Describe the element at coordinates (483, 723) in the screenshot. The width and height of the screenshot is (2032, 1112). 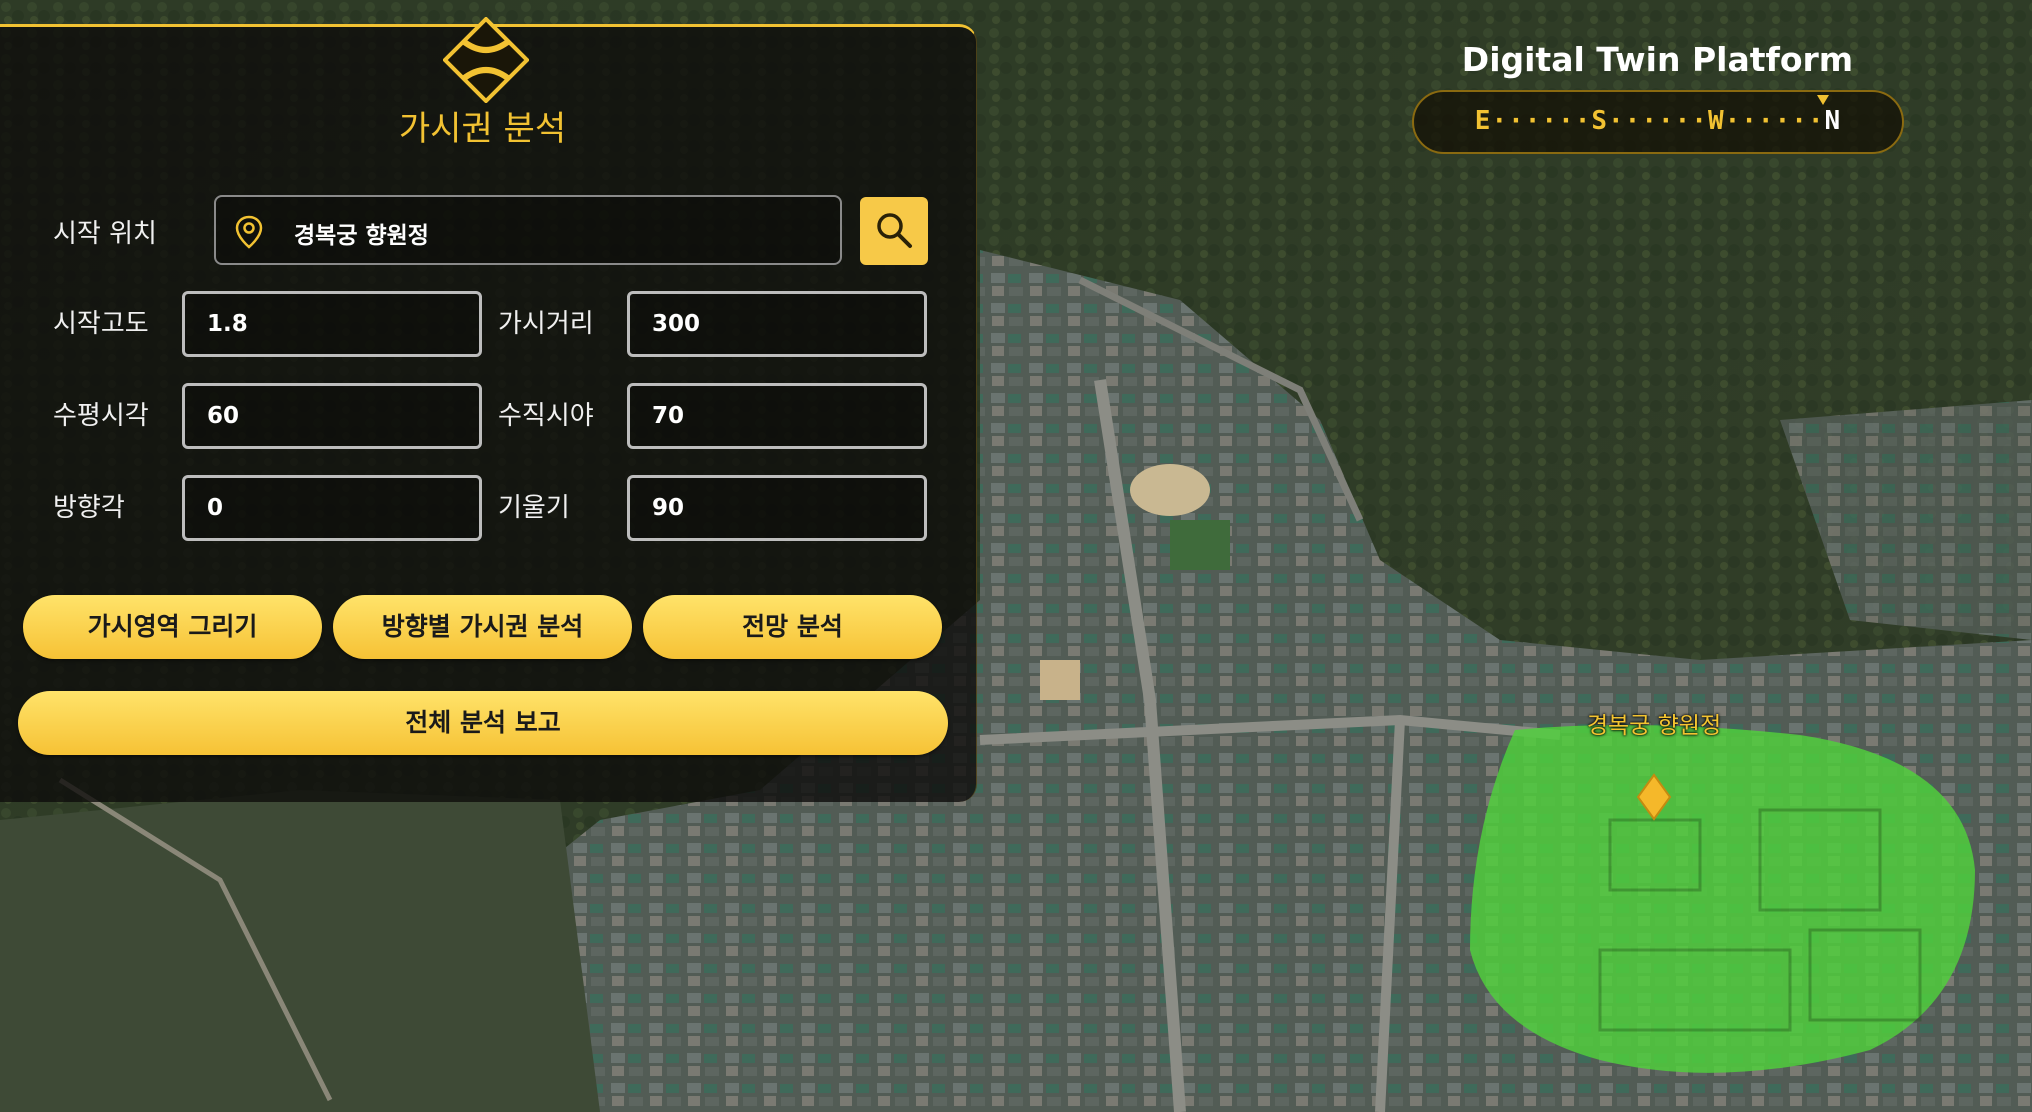
I see `full-report-button: 전체 분석 보고` at that location.